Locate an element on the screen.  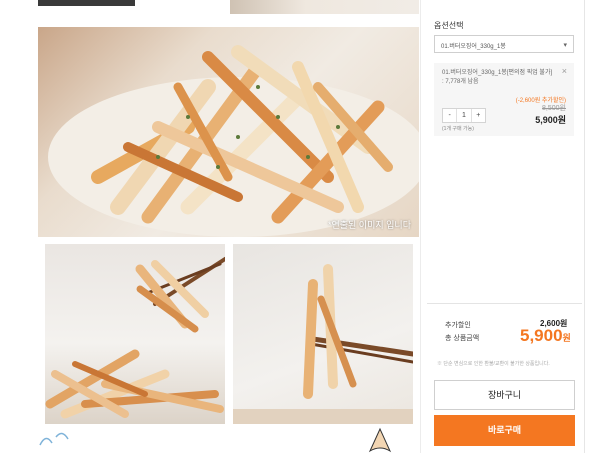
total-price-unit: 원 is located at coordinates (566, 338).